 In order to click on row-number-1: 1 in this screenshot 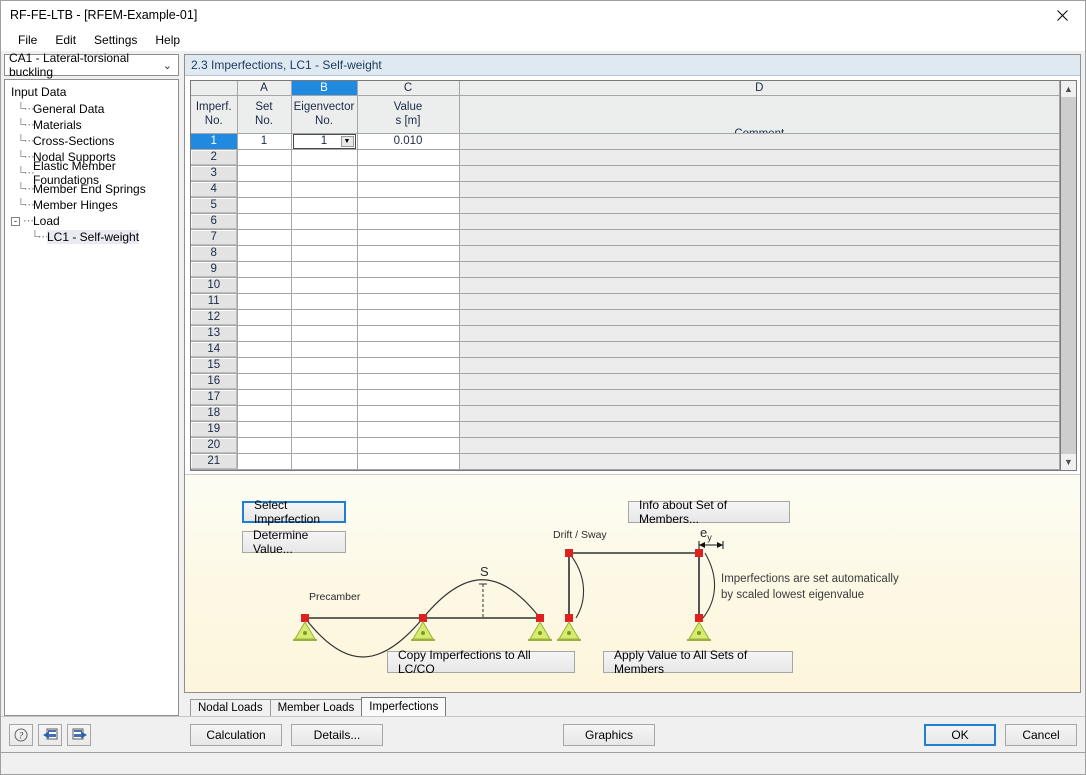, I will do `click(214, 141)`.